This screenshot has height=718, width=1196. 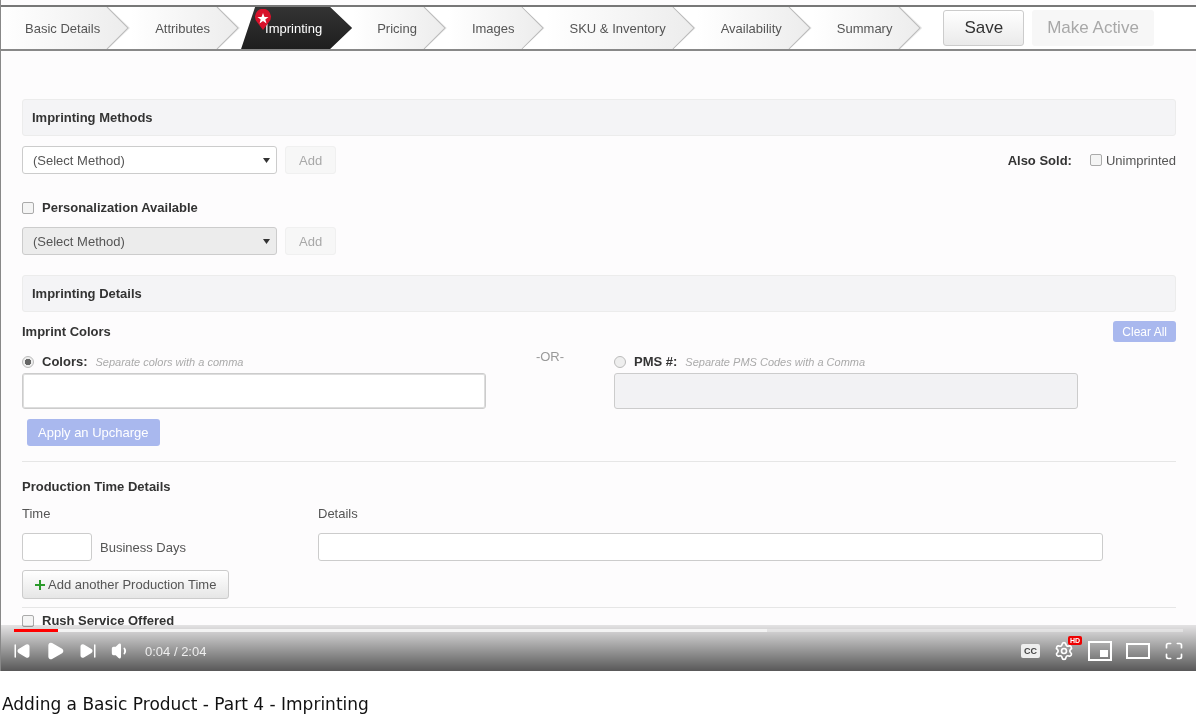 I want to click on option-hint: Separate PMS Codes with a Comma, so click(x=775, y=361).